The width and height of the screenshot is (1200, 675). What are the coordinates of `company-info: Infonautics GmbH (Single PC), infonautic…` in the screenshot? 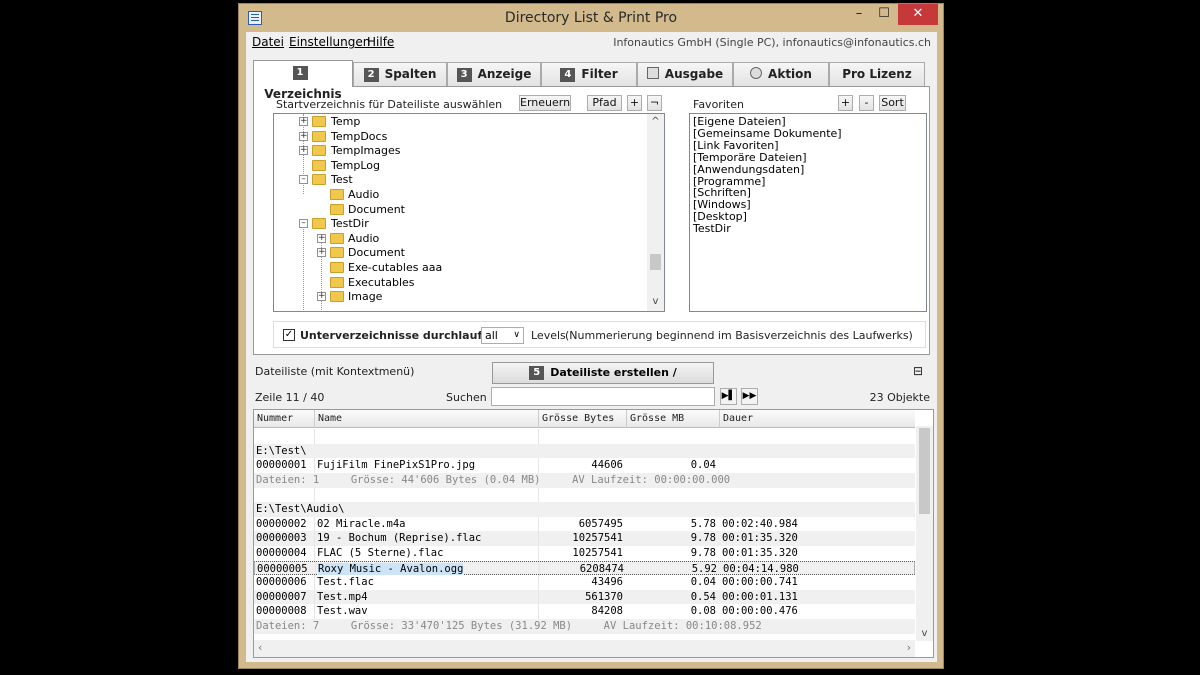 It's located at (772, 42).